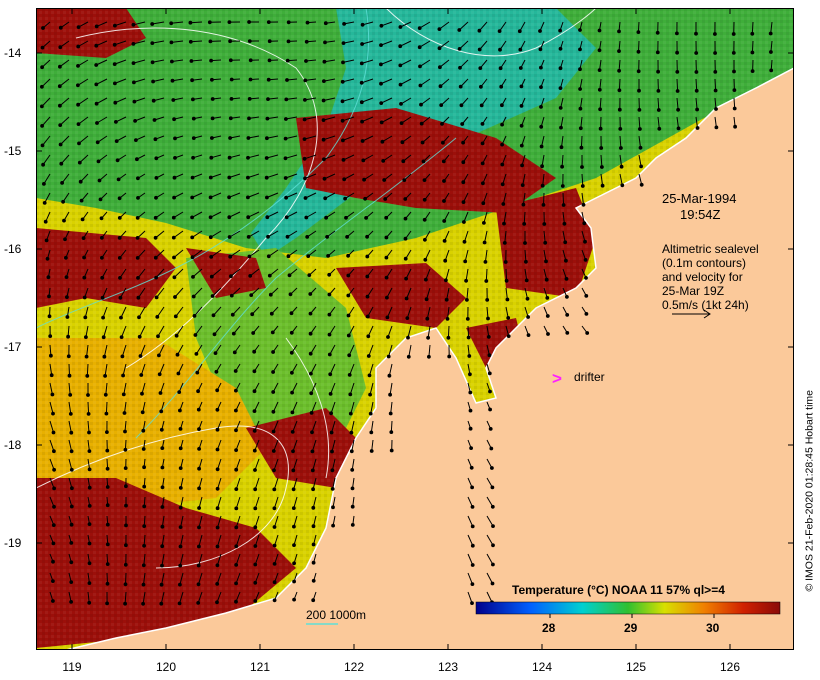  I want to click on y-tick-label: -19, so click(13, 543).